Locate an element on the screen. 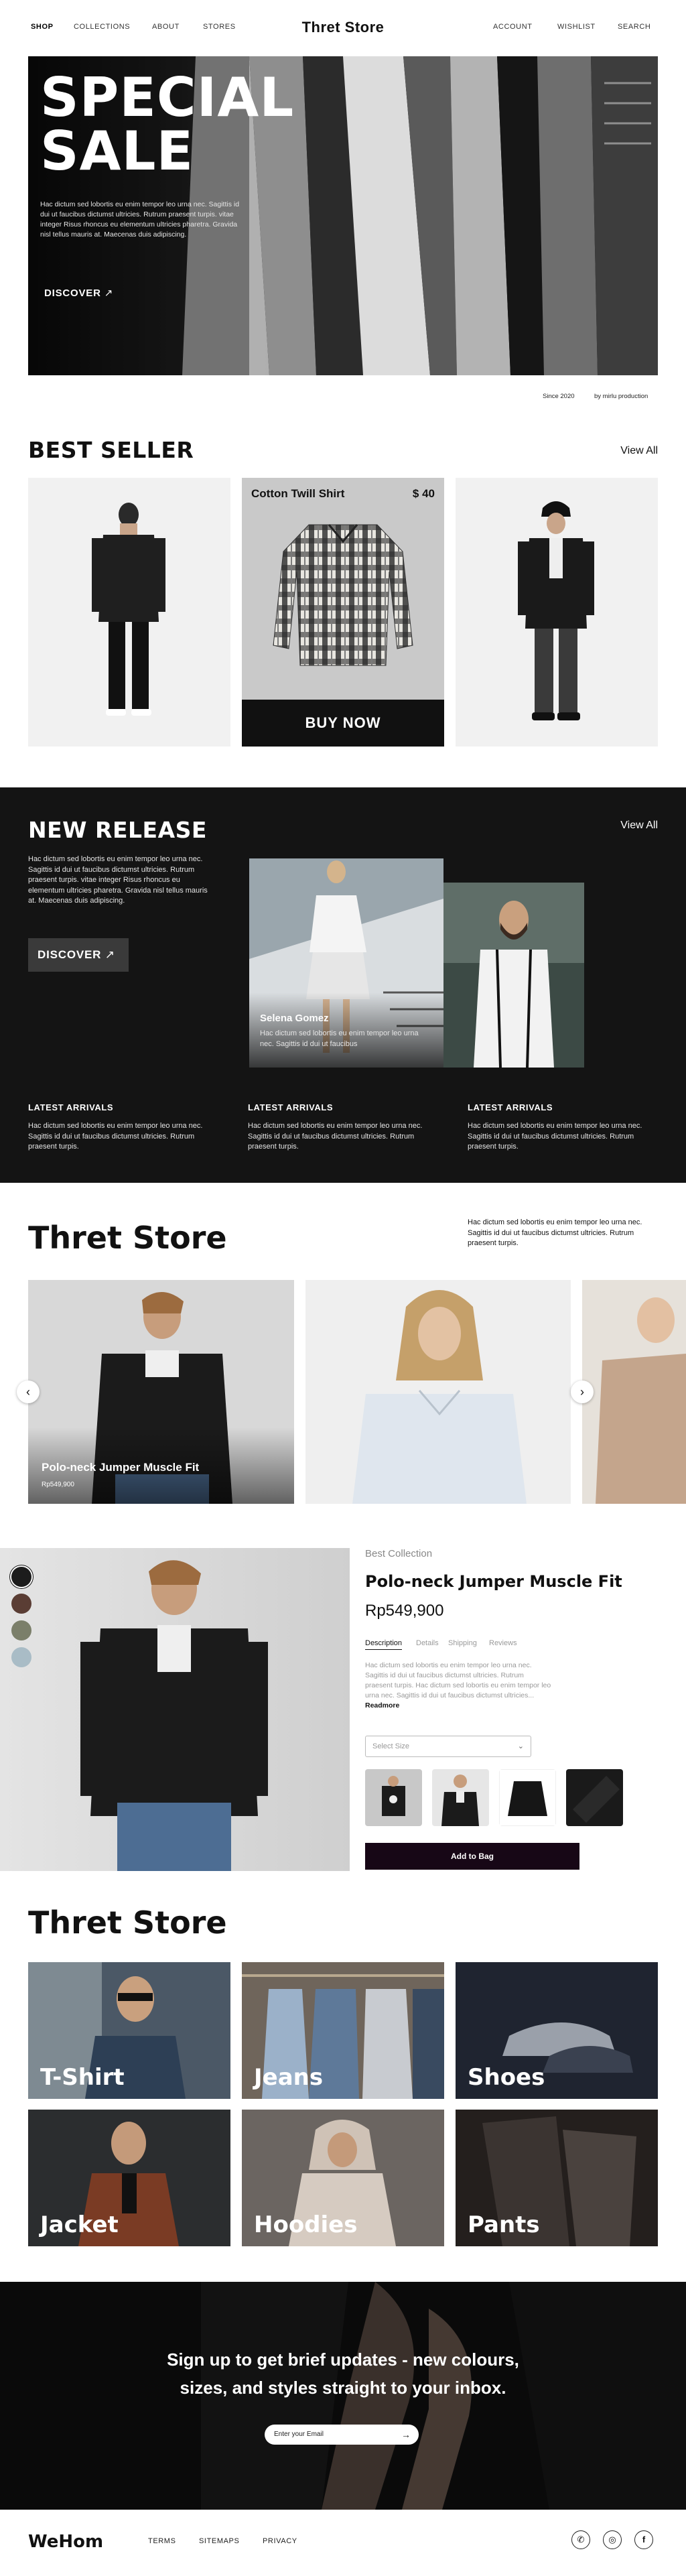 The width and height of the screenshot is (686, 2576). category-jacket: Jacket is located at coordinates (129, 2178).